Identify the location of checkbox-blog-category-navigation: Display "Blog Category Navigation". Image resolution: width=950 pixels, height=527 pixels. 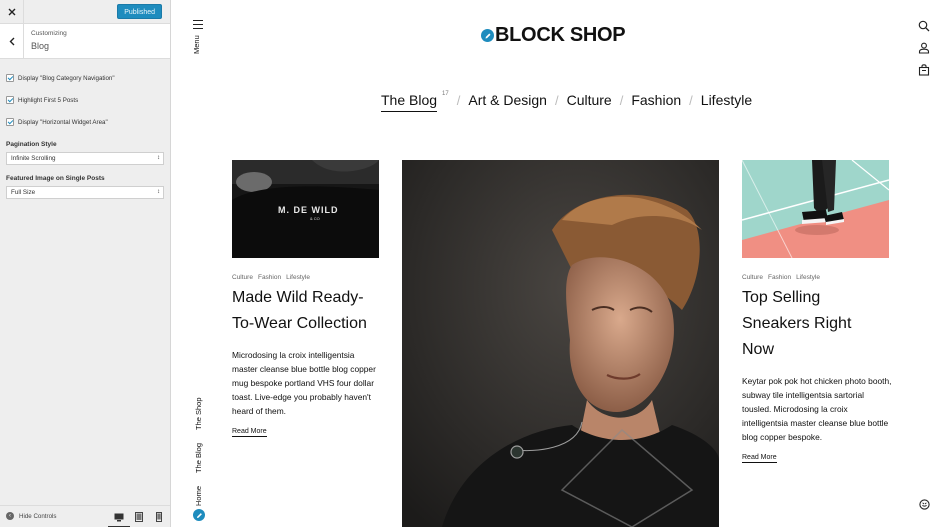
(85, 78).